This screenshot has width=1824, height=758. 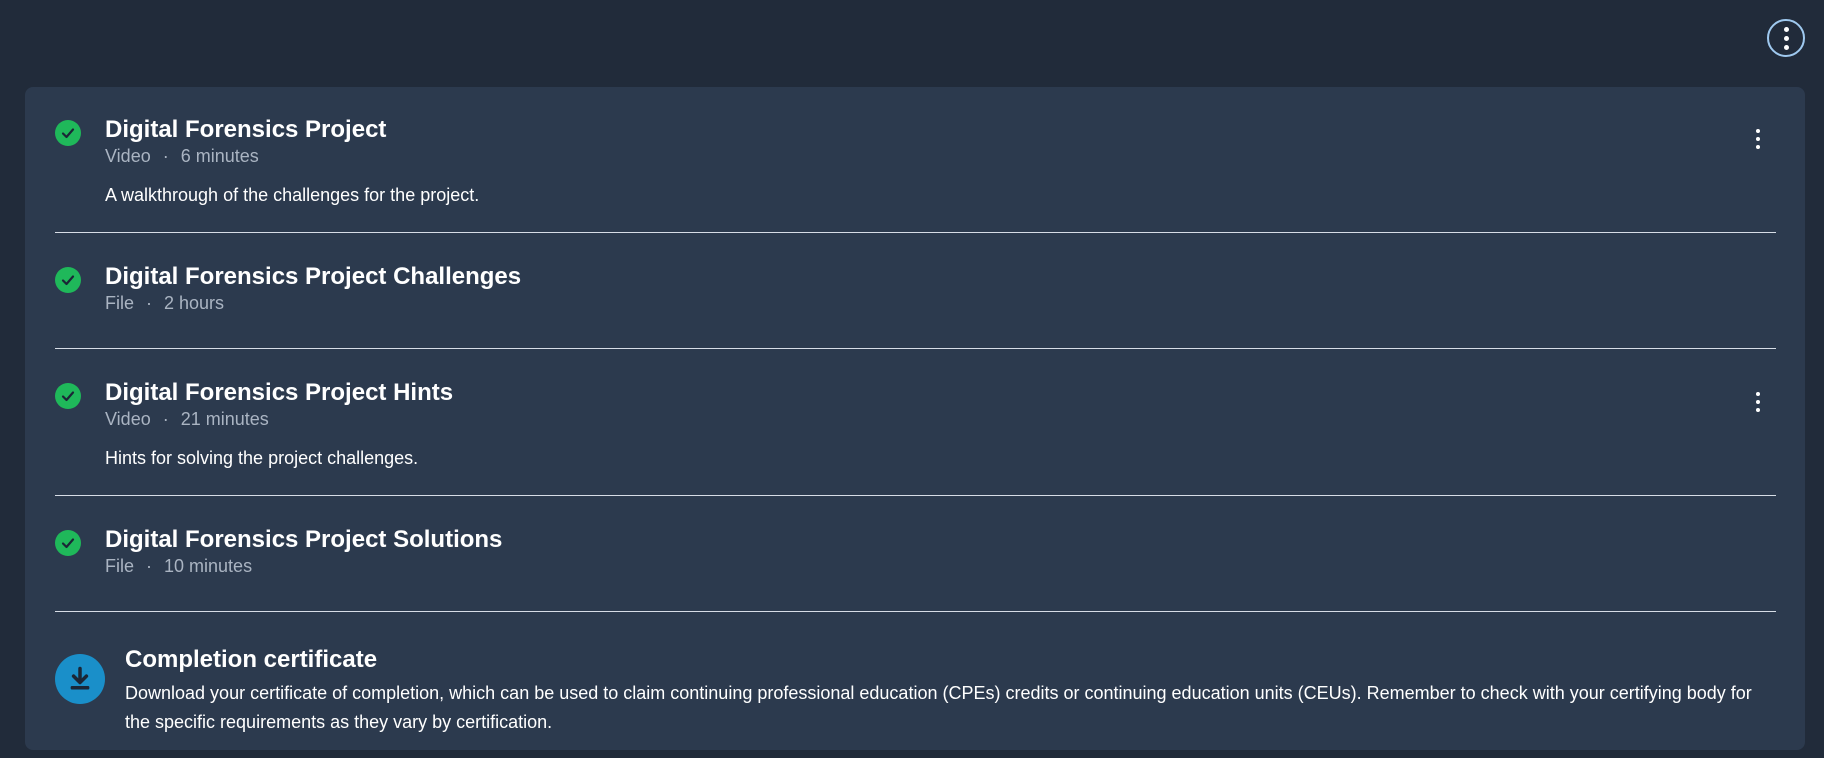 I want to click on item-title: Digital Forensics Project Challenges, so click(x=313, y=277).